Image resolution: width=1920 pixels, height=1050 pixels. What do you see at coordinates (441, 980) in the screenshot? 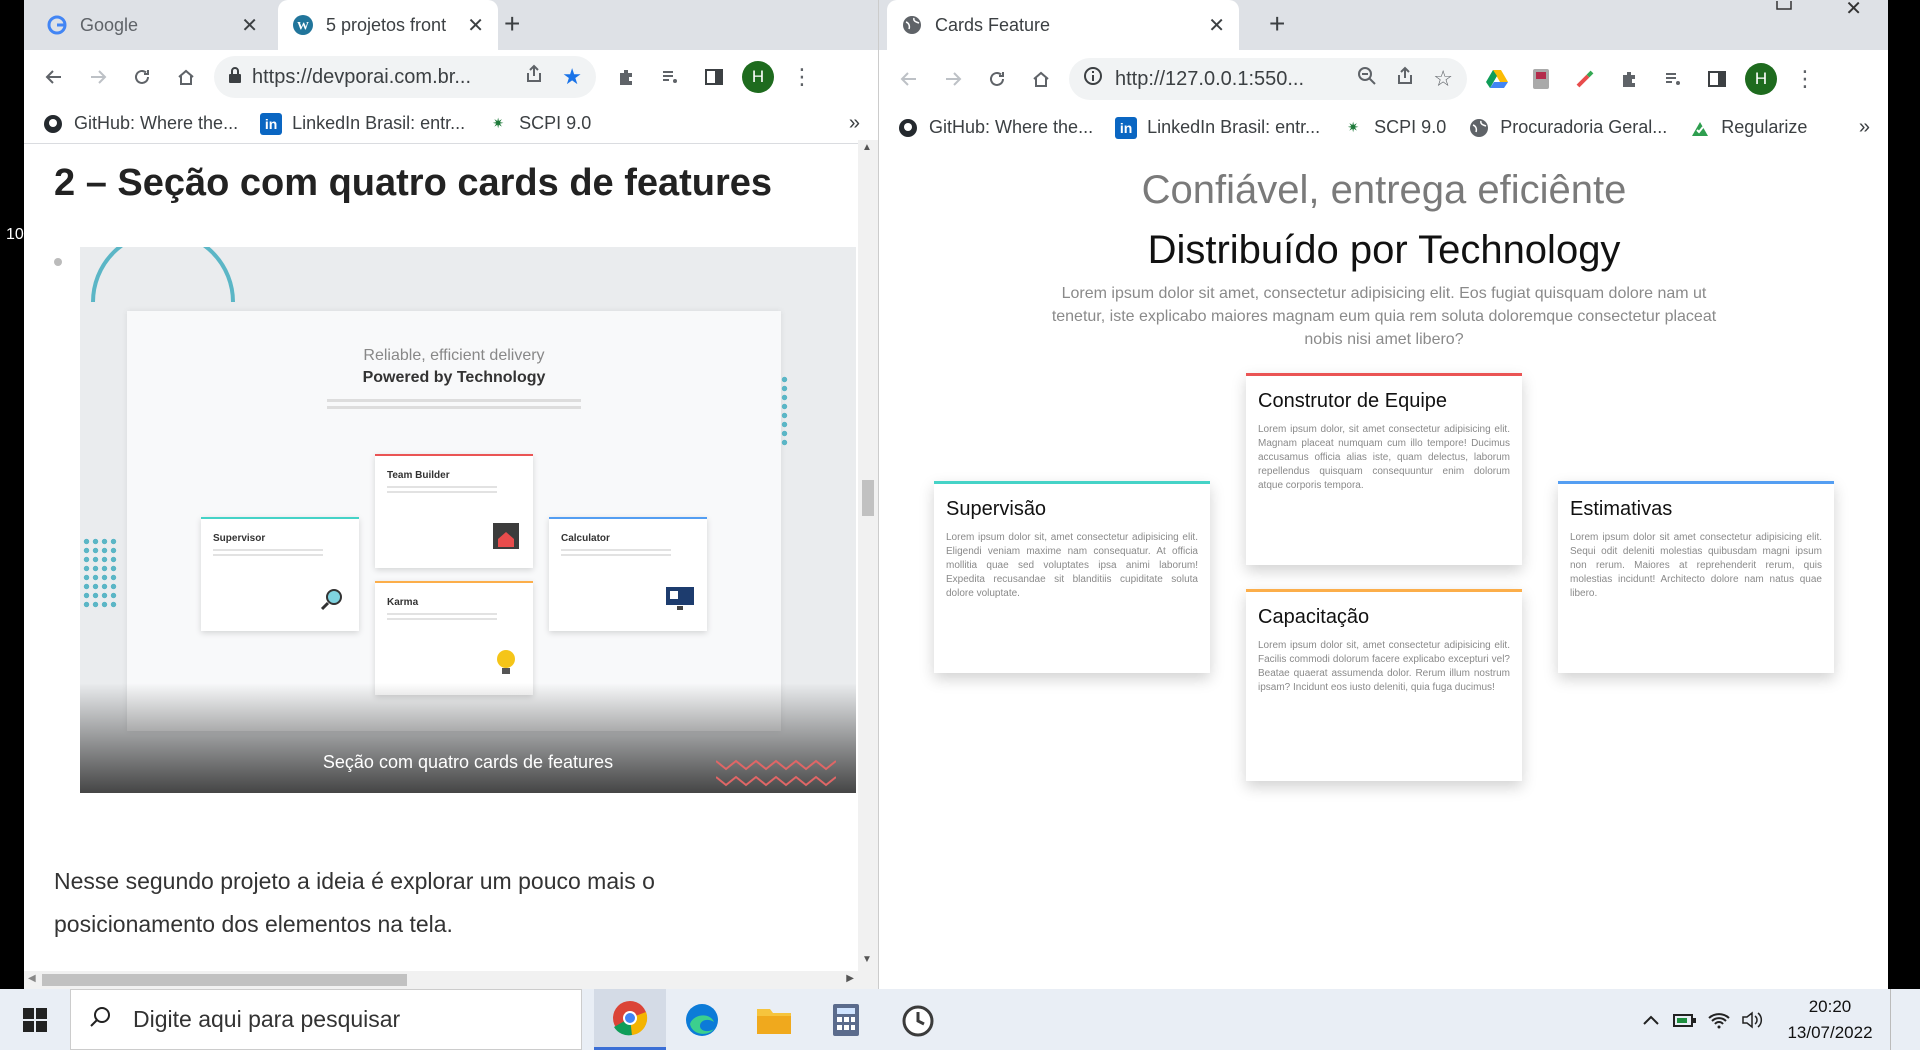
I see `horizontal-scrollbar: ◀ ▶` at bounding box center [441, 980].